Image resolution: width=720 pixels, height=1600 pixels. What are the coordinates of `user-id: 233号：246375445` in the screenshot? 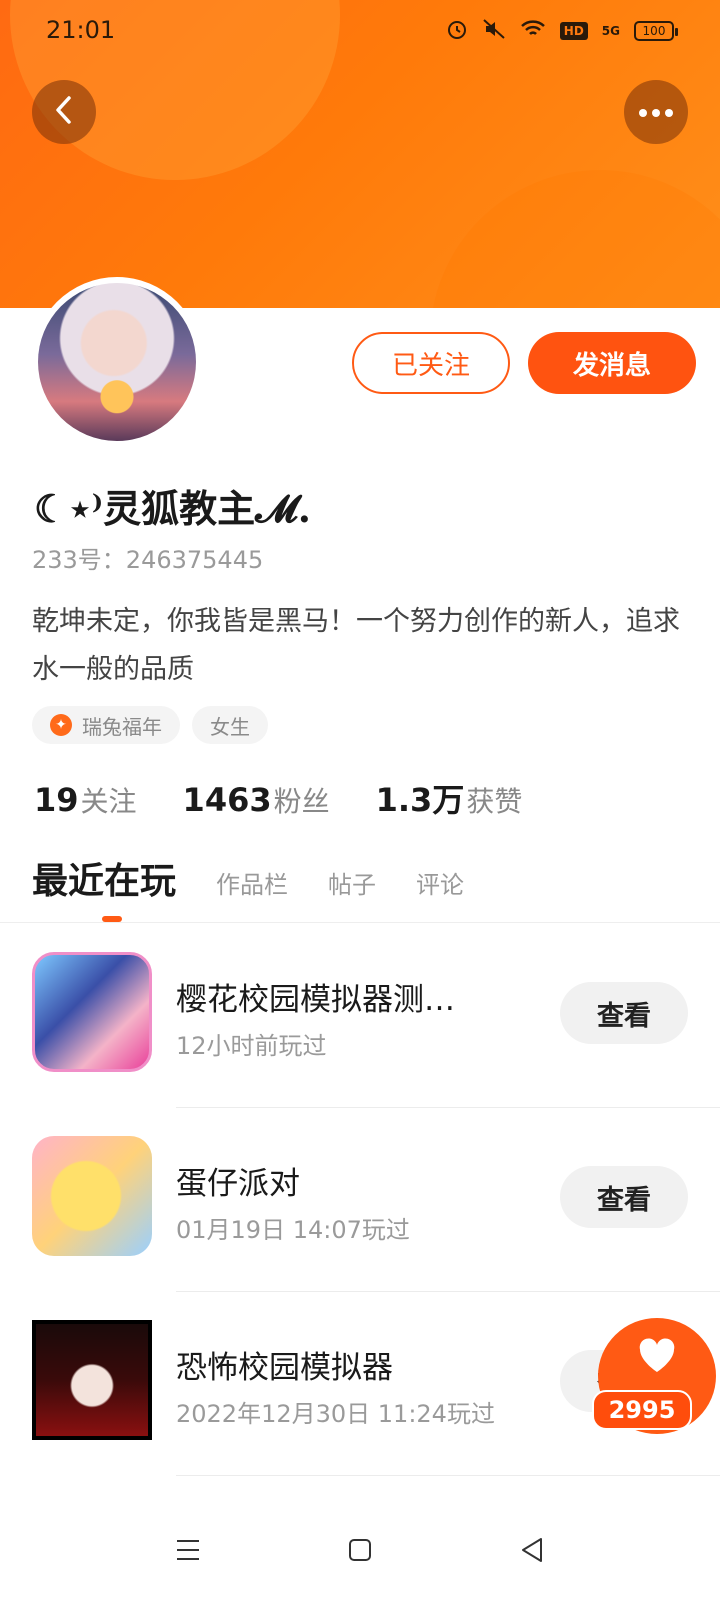 It's located at (148, 560).